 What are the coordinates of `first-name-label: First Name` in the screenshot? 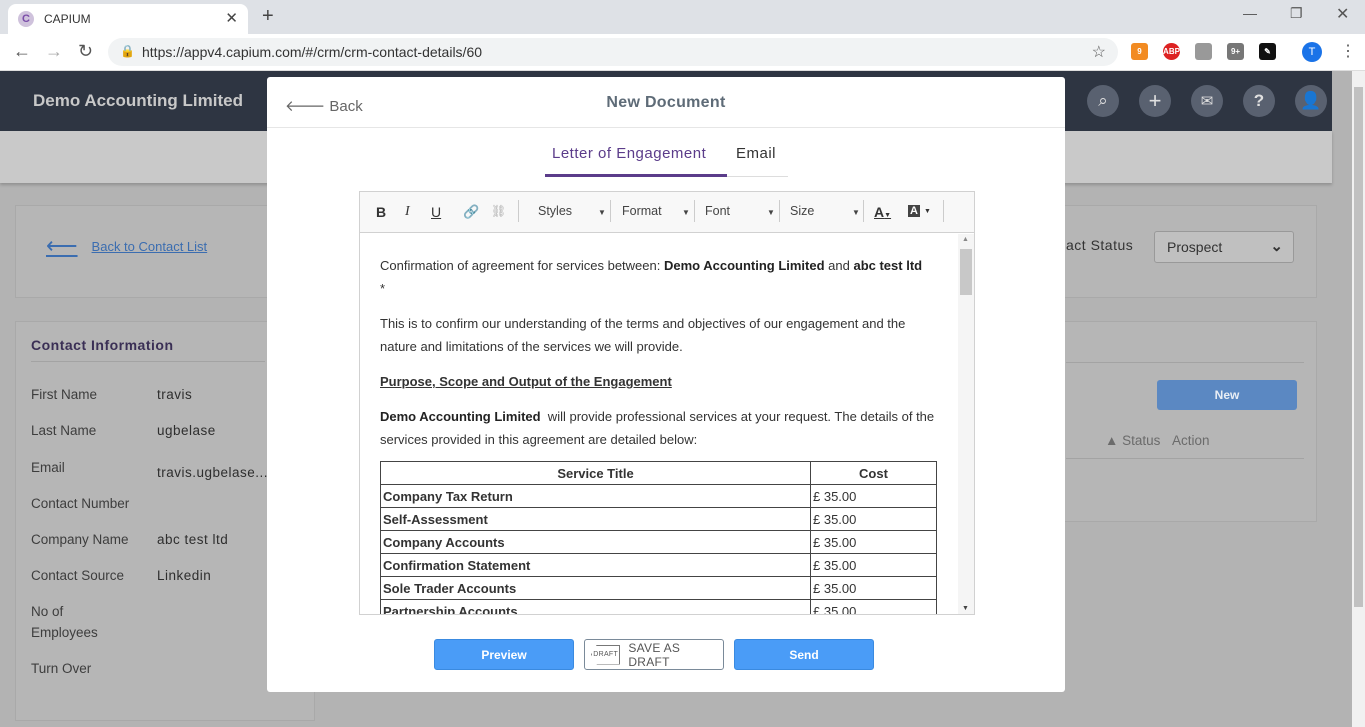 It's located at (64, 394).